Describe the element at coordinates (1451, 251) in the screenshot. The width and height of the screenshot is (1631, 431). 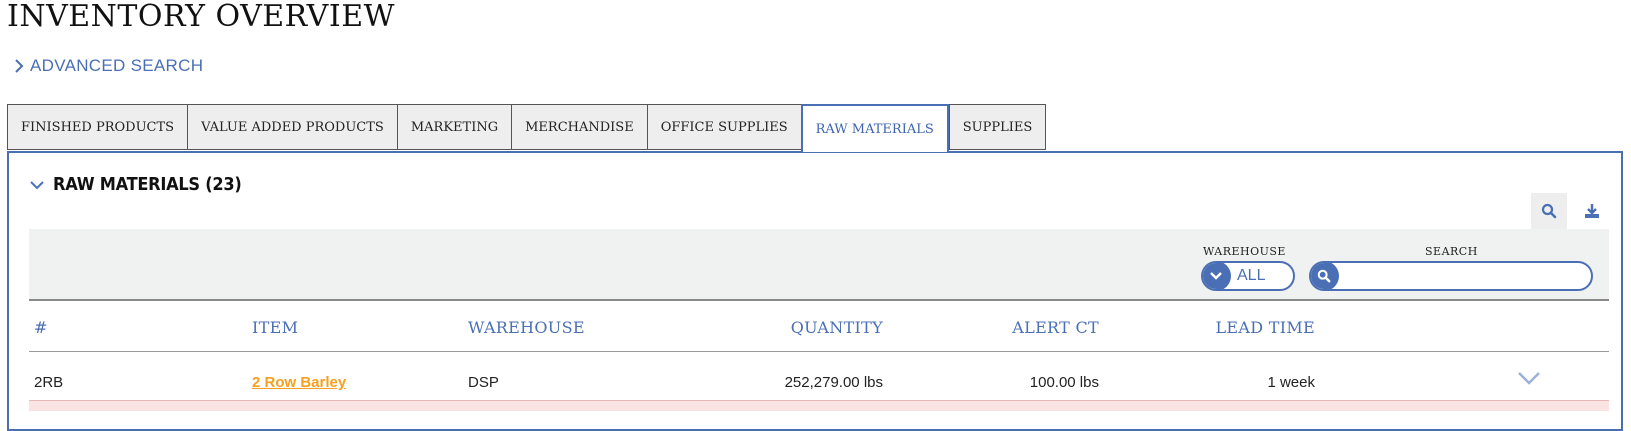
I see `search-filter-label: SEARCH` at that location.